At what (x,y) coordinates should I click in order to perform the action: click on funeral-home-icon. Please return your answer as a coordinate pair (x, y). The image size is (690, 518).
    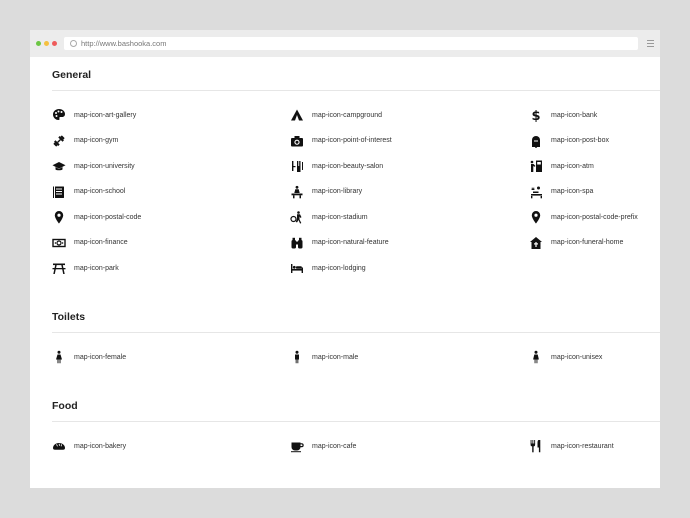
    Looking at the image, I should click on (536, 243).